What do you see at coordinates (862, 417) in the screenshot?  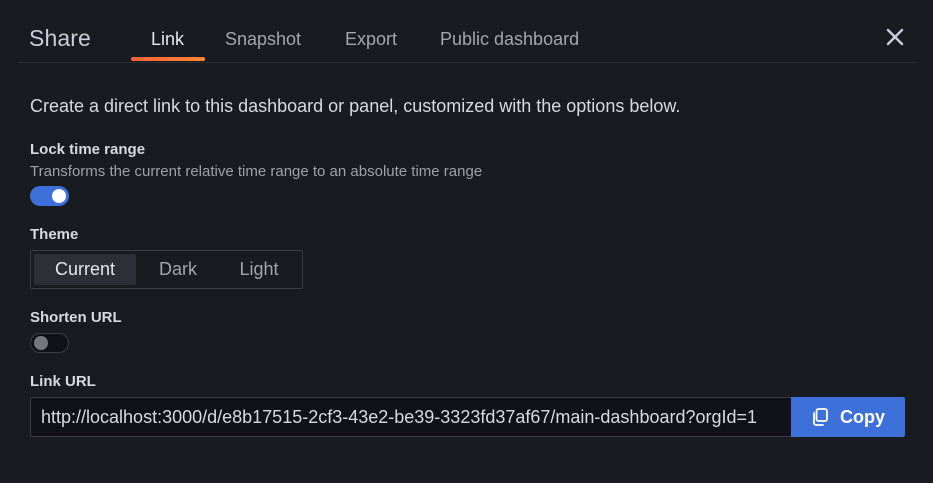 I see `copy-button-label: Copy` at bounding box center [862, 417].